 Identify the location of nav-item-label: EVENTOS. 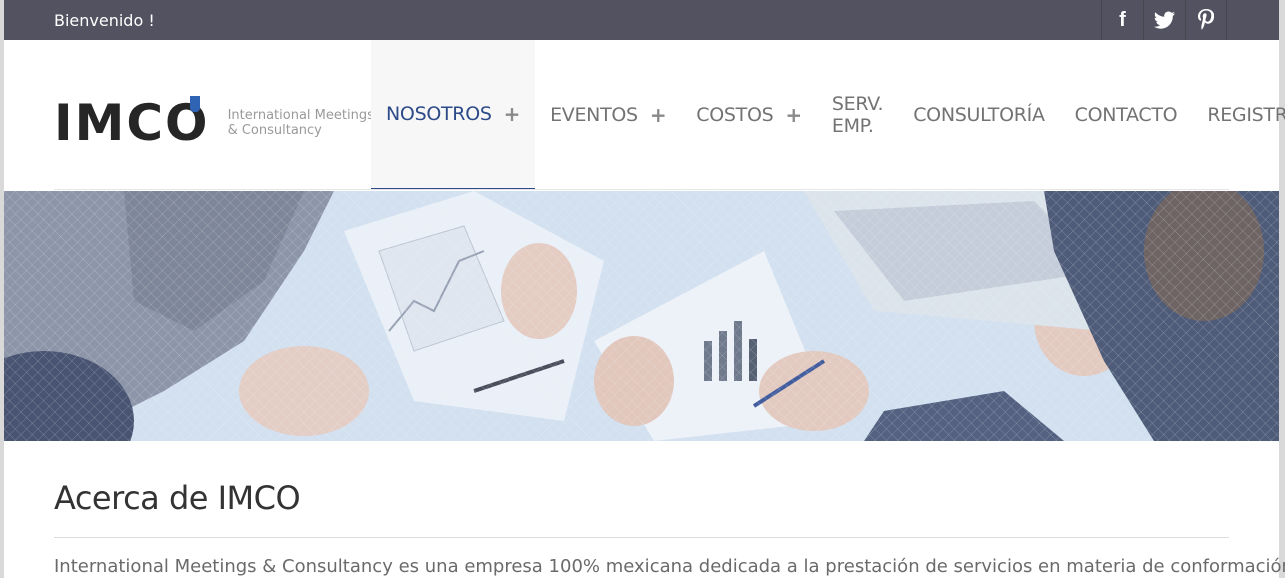
(594, 115).